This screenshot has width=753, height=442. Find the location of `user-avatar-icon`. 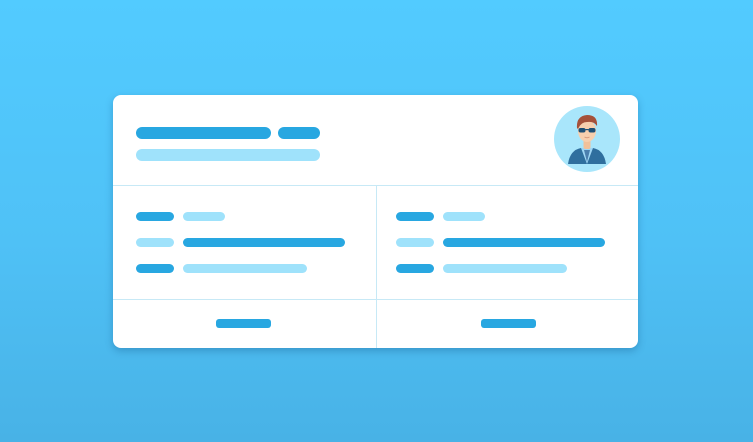

user-avatar-icon is located at coordinates (587, 139).